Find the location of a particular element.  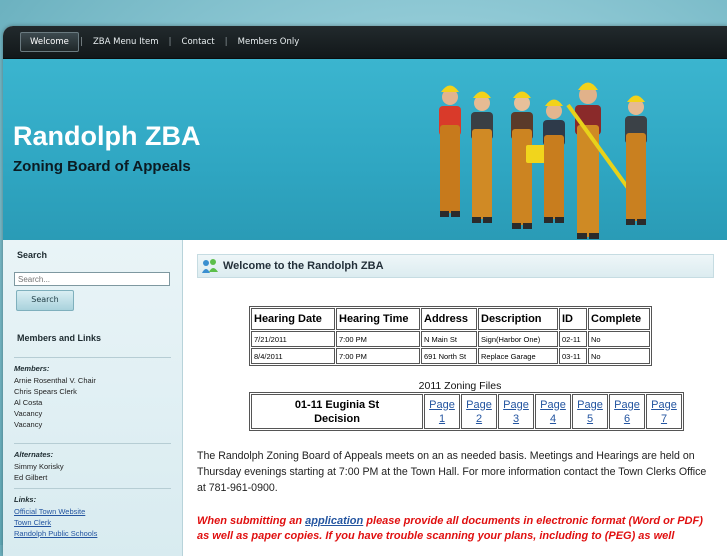

table-cell: 8/4/2011 is located at coordinates (293, 356).